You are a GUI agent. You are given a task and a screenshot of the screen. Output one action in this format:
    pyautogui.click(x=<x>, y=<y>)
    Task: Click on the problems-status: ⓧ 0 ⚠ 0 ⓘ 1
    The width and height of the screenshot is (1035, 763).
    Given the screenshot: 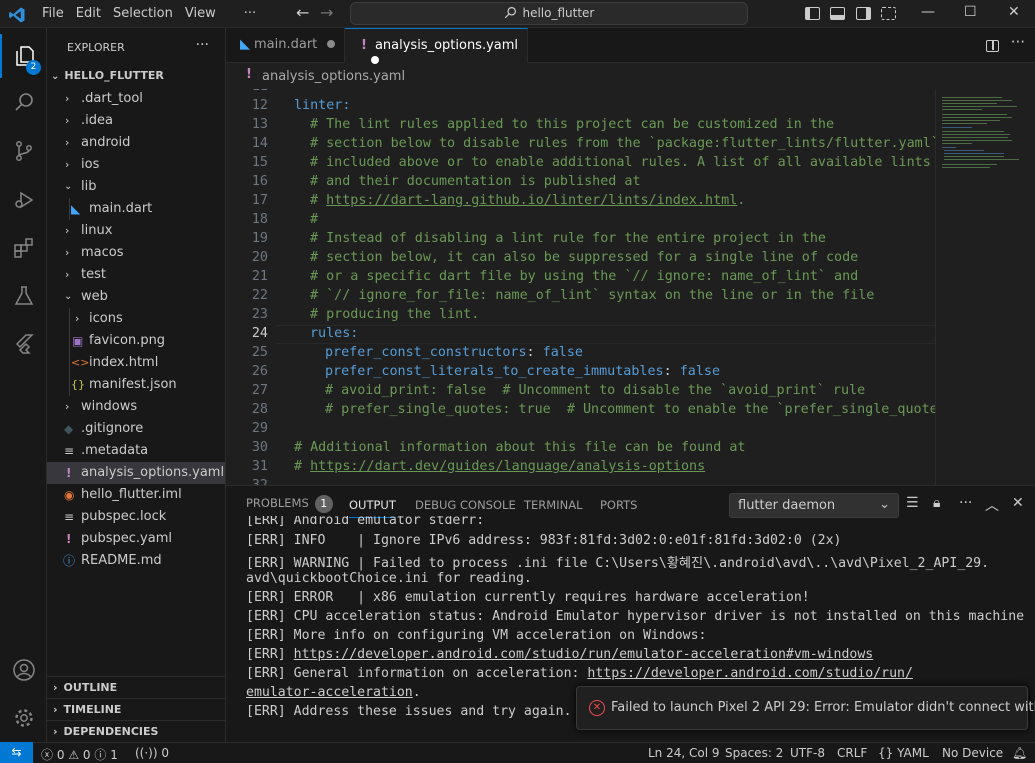 What is the action you would take?
    pyautogui.click(x=79, y=754)
    